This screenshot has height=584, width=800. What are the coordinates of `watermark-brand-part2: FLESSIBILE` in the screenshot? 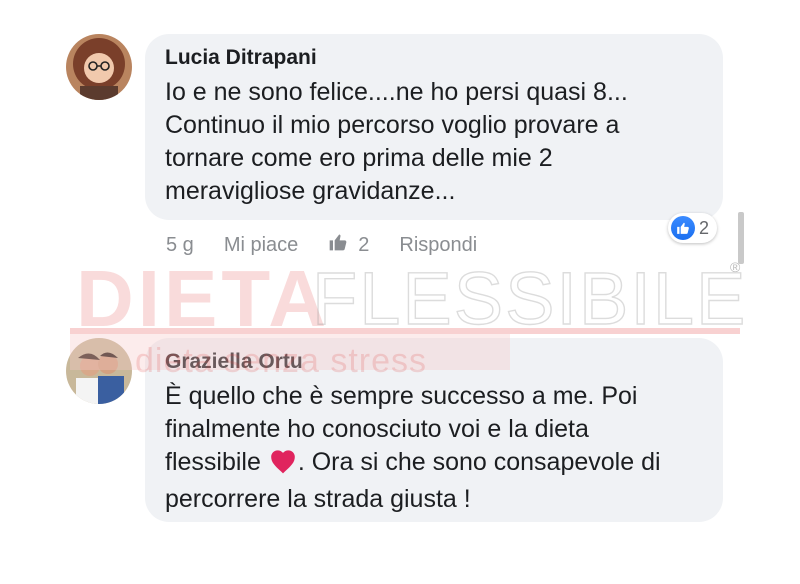 It's located at (529, 299).